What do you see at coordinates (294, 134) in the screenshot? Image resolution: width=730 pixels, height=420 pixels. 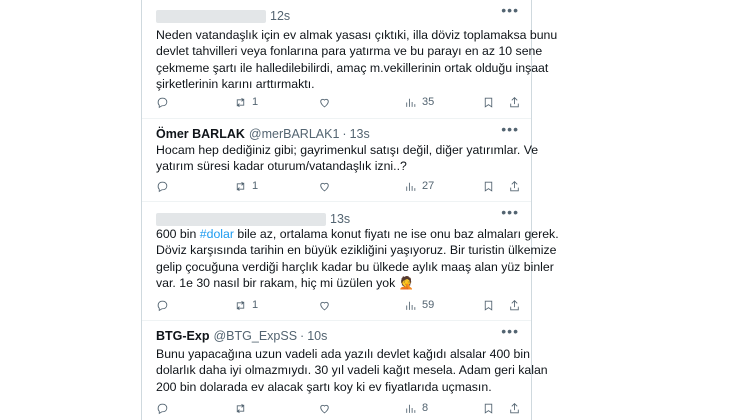 I see `author-handle: @merBARLAK1` at bounding box center [294, 134].